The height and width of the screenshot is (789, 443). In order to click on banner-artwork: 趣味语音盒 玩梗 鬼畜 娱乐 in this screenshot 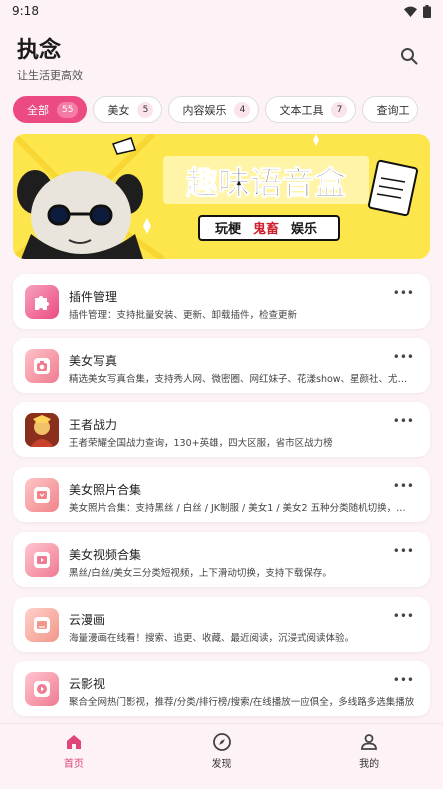, I will do `click(221, 196)`.